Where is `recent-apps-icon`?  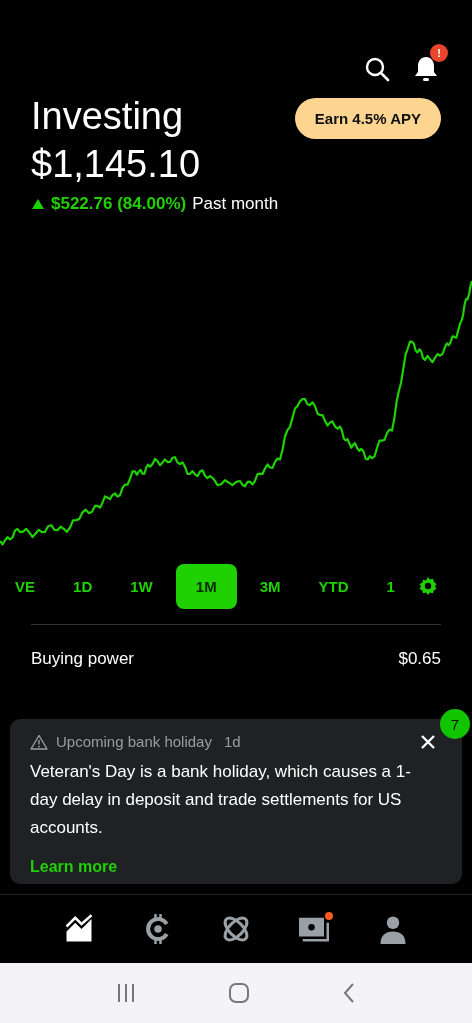
recent-apps-icon is located at coordinates (126, 993).